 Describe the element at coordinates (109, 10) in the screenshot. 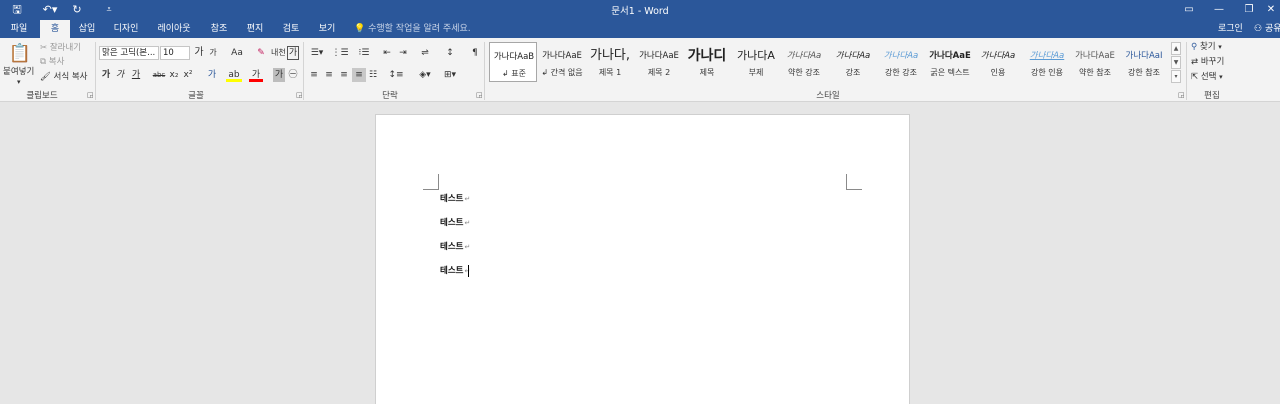

I see `customize-qat-icon: ⩡` at that location.